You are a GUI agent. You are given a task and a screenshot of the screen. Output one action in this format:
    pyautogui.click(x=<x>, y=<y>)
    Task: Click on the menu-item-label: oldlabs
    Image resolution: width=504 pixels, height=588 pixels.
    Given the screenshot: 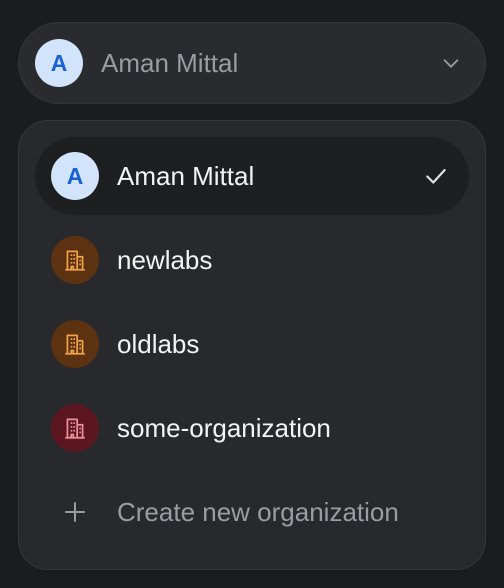 What is the action you would take?
    pyautogui.click(x=158, y=343)
    